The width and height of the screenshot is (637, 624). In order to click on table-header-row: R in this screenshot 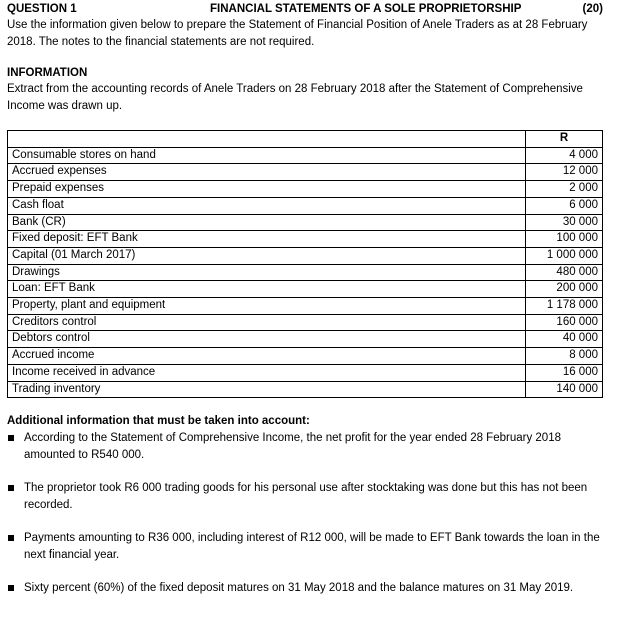, I will do `click(305, 139)`.